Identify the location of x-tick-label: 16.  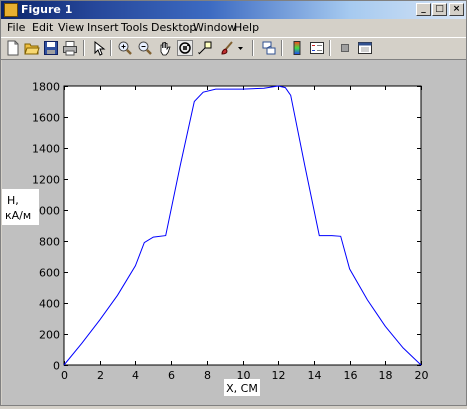
(351, 375).